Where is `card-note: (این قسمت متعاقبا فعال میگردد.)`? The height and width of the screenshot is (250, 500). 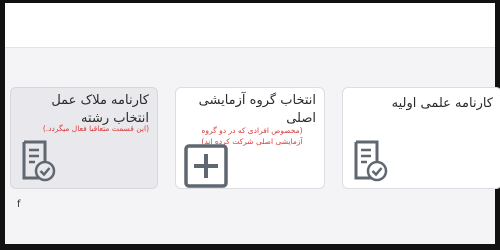 card-note: (این قسمت متعاقبا فعال میگردد.) is located at coordinates (95, 128).